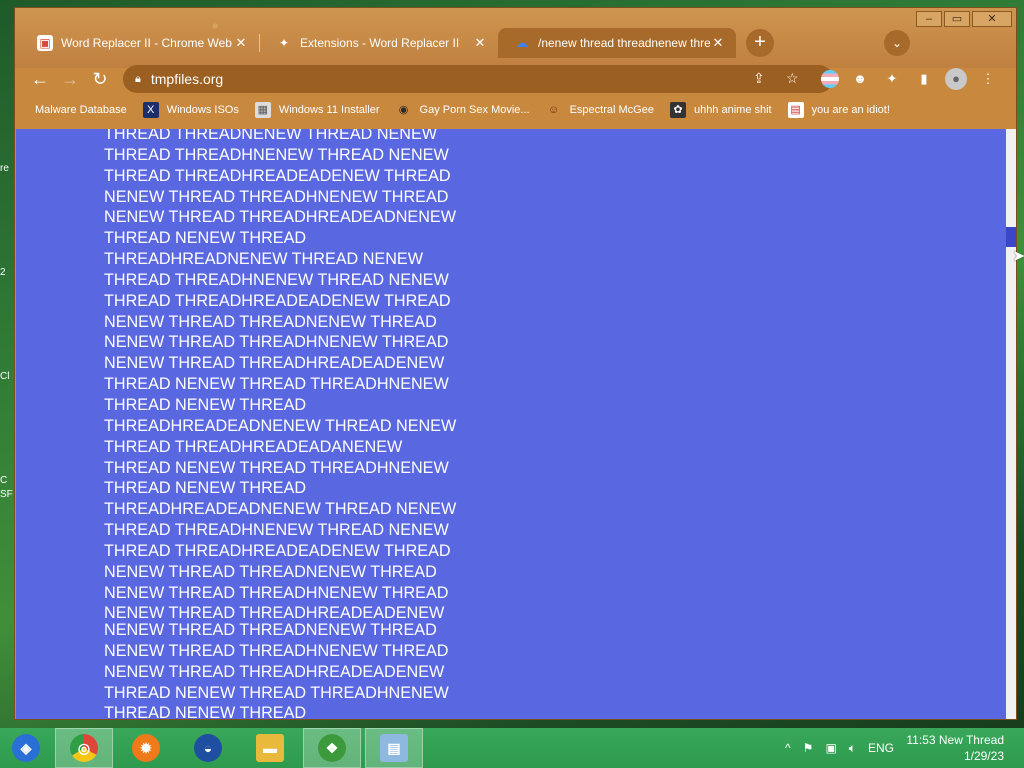 The image size is (1024, 768). Describe the element at coordinates (522, 43) in the screenshot. I see `cloud-icon: ☁` at that location.